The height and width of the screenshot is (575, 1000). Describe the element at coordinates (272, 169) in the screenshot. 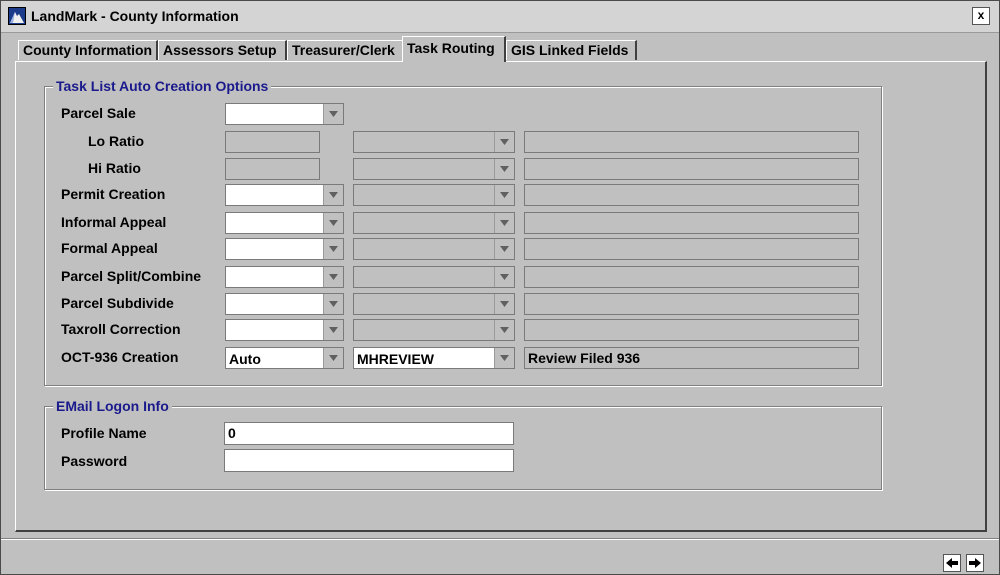

I see `hi-ratio-field` at that location.